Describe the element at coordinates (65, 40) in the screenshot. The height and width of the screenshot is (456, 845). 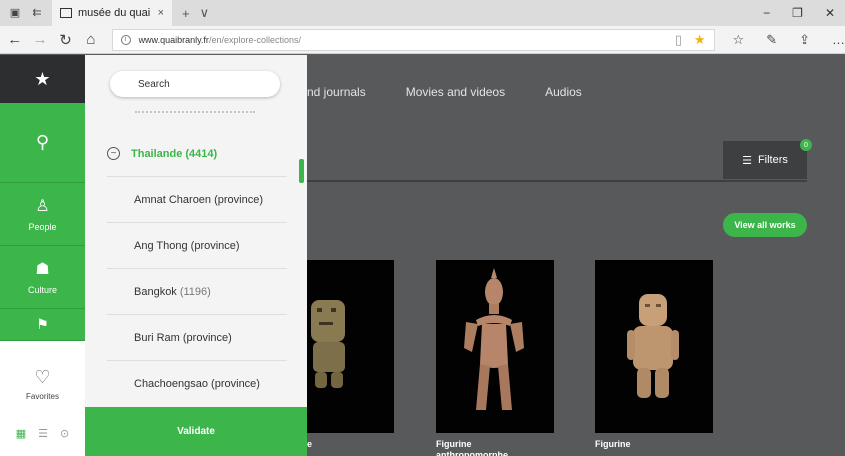
I see `refresh-icon: ↻` at that location.